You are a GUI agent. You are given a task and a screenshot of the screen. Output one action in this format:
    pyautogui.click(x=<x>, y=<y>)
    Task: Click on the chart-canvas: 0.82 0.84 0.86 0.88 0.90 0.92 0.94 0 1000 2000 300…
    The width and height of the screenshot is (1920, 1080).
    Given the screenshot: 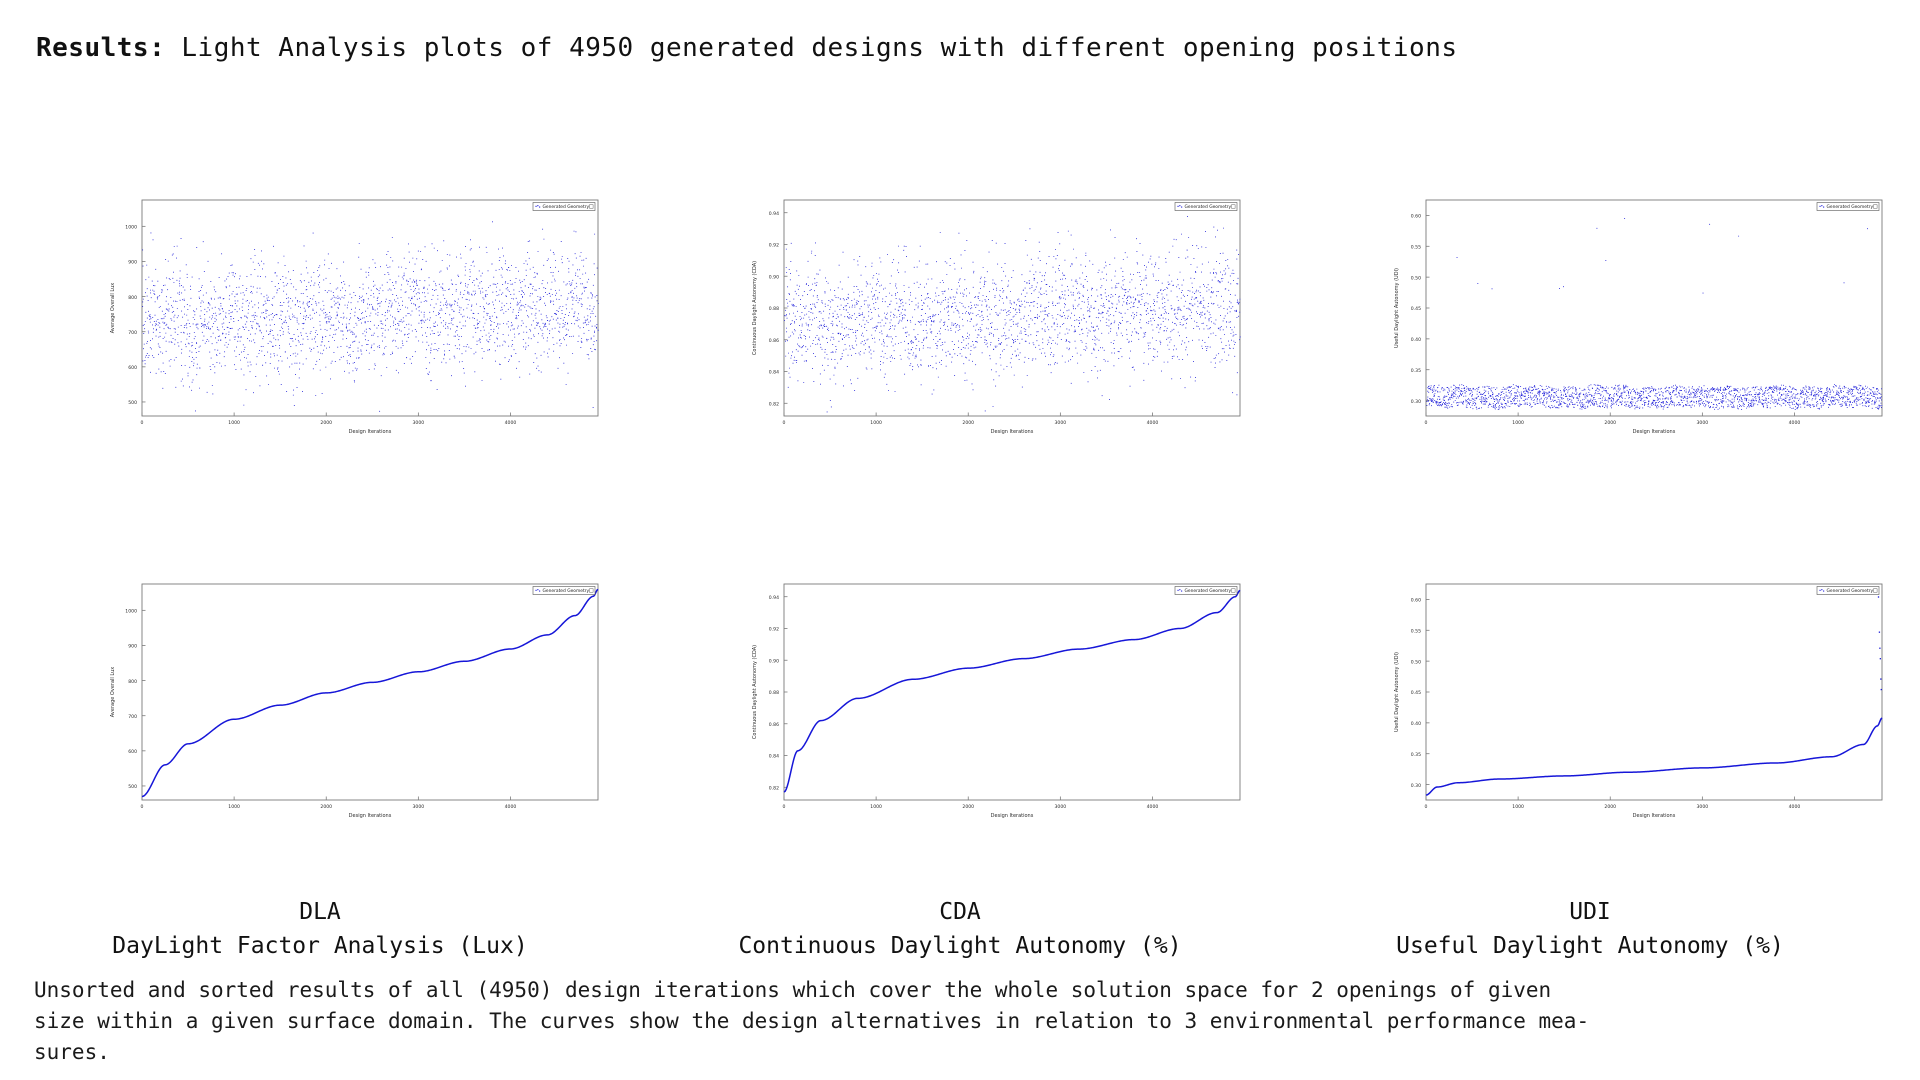 What is the action you would take?
    pyautogui.click(x=994, y=701)
    